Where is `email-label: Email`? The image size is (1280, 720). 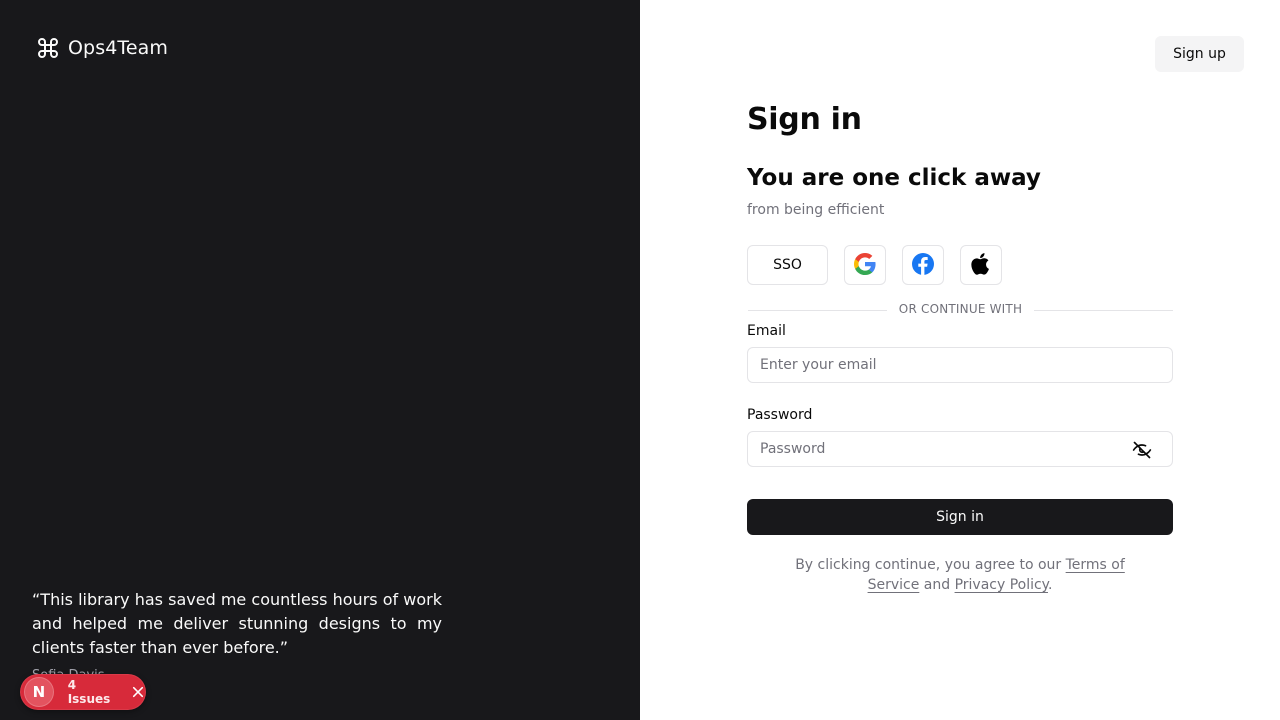 email-label: Email is located at coordinates (766, 331).